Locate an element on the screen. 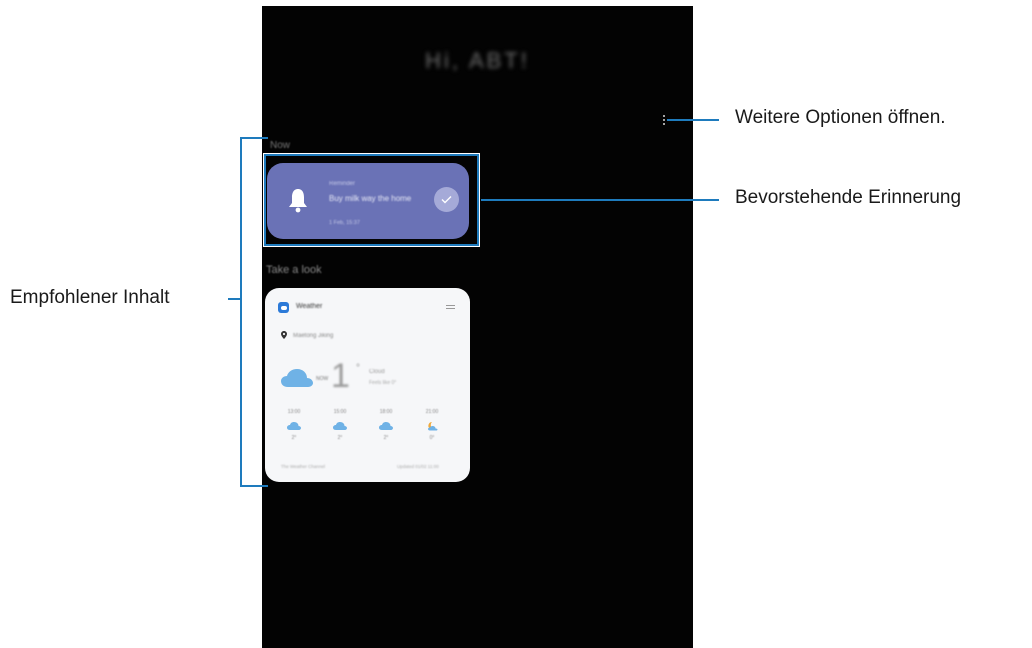 This screenshot has height=648, width=1032. forecast-item: 18:00 2° is located at coordinates (386, 425).